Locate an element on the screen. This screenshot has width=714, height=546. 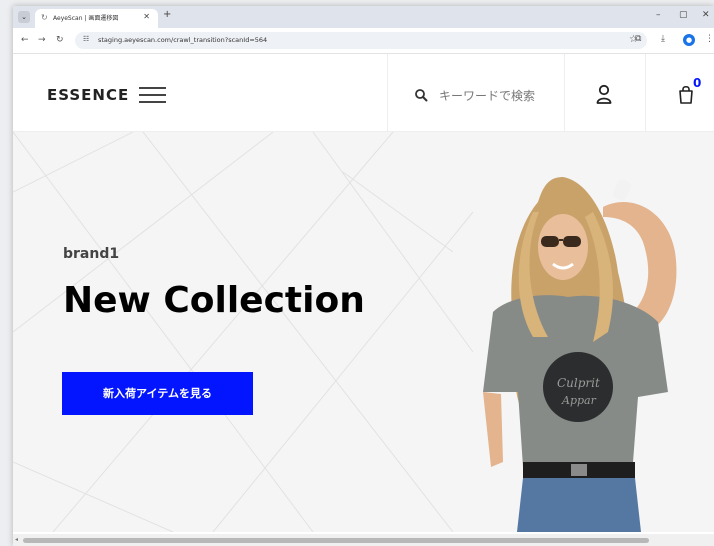
kebab-menu-icon: ⋮ is located at coordinates (709, 39).